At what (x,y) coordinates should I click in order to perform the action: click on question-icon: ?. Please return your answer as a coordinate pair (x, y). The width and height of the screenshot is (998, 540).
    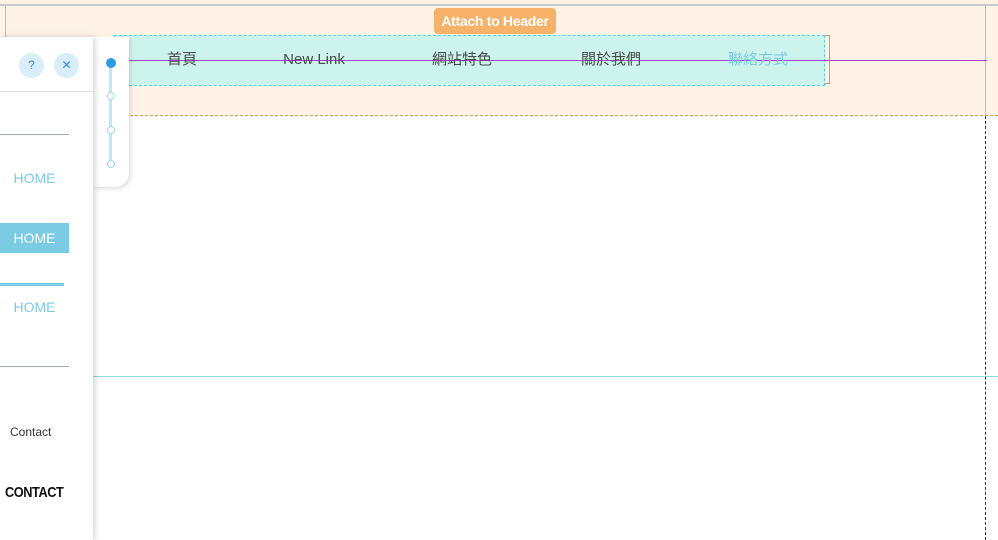
    Looking at the image, I should click on (31, 65).